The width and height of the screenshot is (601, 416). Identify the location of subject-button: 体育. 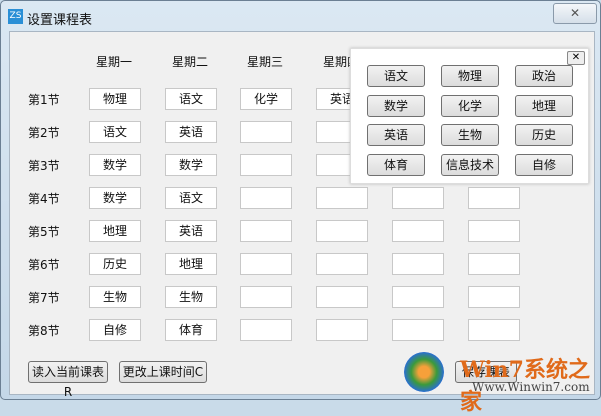
(396, 164).